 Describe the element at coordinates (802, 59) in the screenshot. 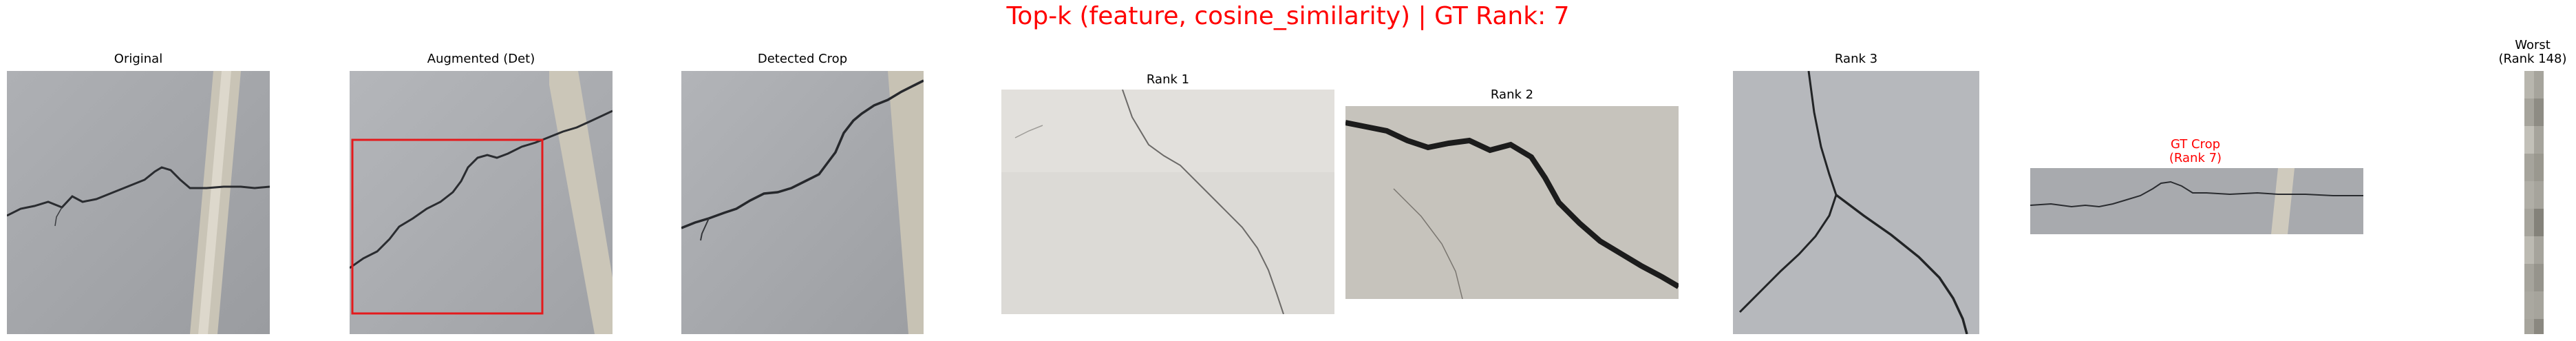

I see `detected-caption: Detected Crop` at that location.